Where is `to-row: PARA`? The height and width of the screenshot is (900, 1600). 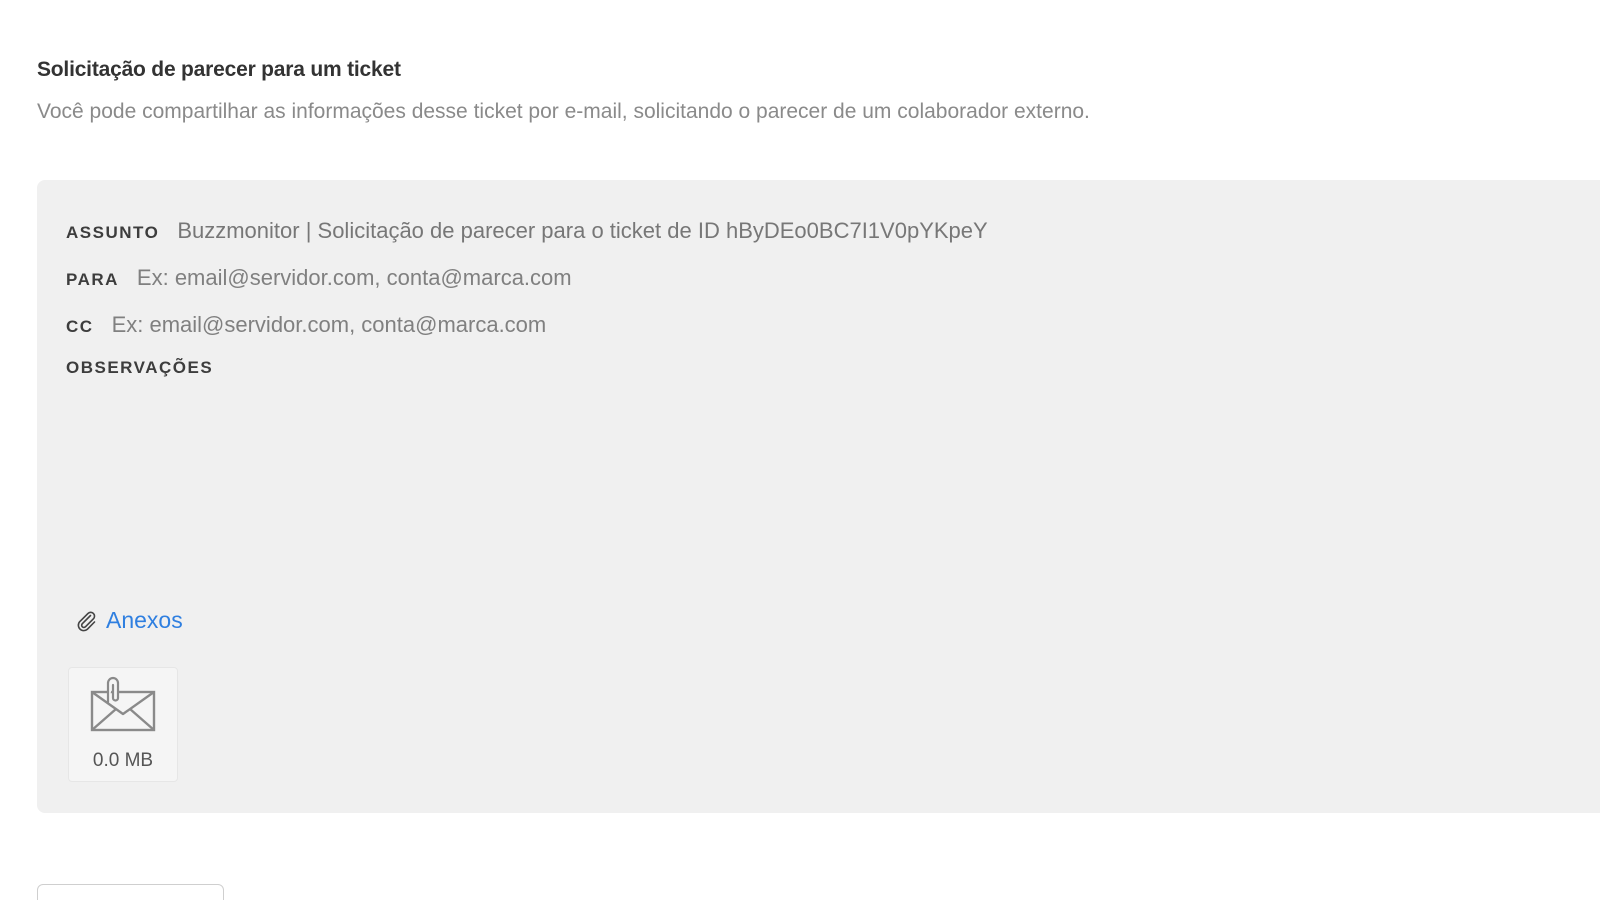
to-row: PARA is located at coordinates (551, 278).